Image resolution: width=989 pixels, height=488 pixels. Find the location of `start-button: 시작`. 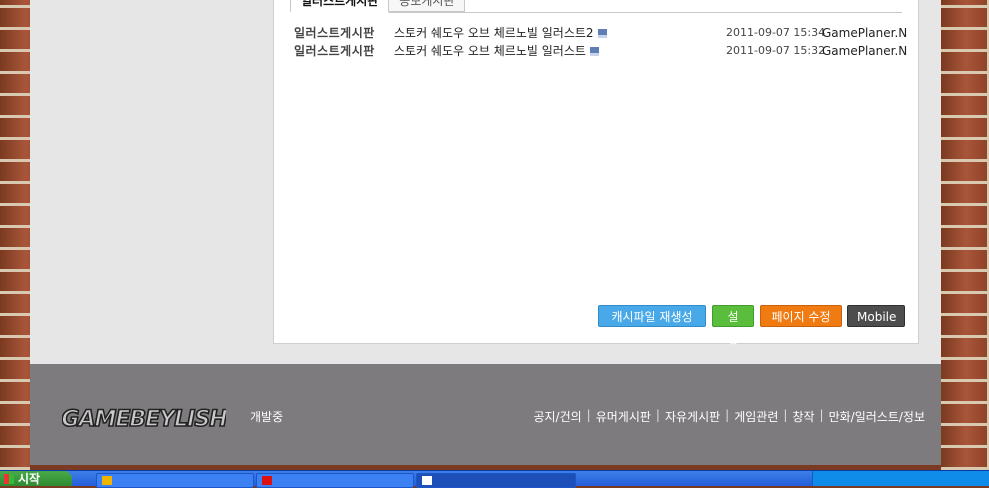

start-button: 시작 is located at coordinates (36, 478).